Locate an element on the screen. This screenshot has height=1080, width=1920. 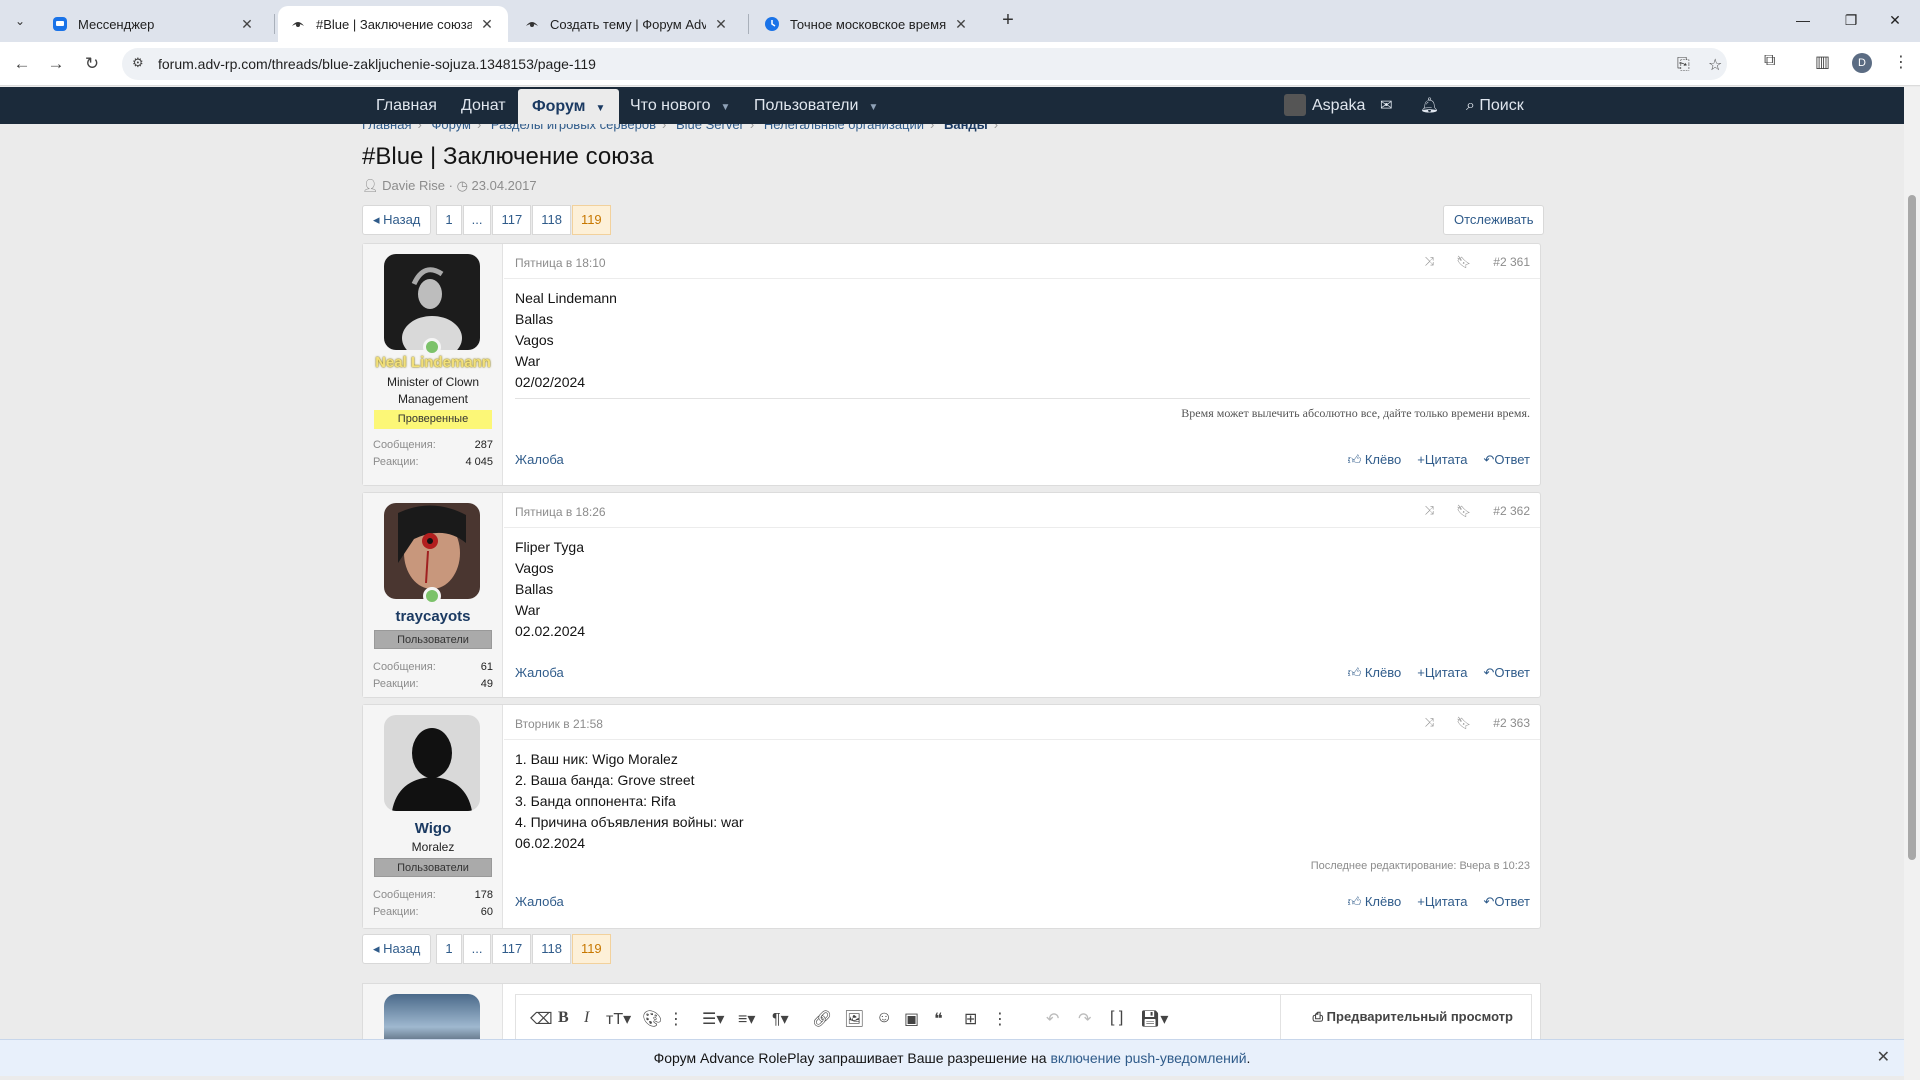
back-icon: ← is located at coordinates (22, 64).